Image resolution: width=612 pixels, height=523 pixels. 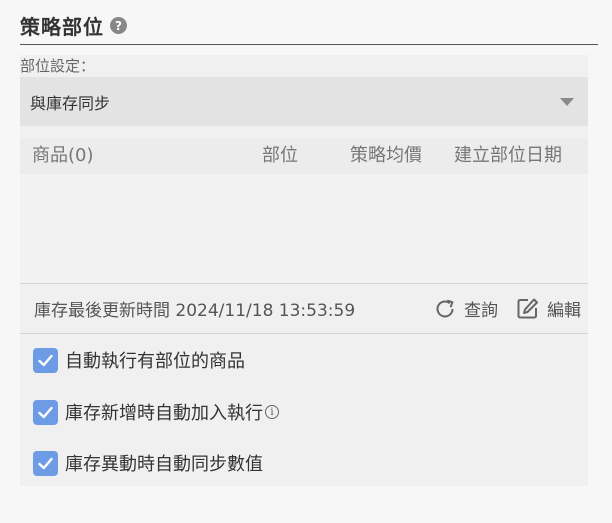 What do you see at coordinates (564, 311) in the screenshot?
I see `edit-label: 編輯` at bounding box center [564, 311].